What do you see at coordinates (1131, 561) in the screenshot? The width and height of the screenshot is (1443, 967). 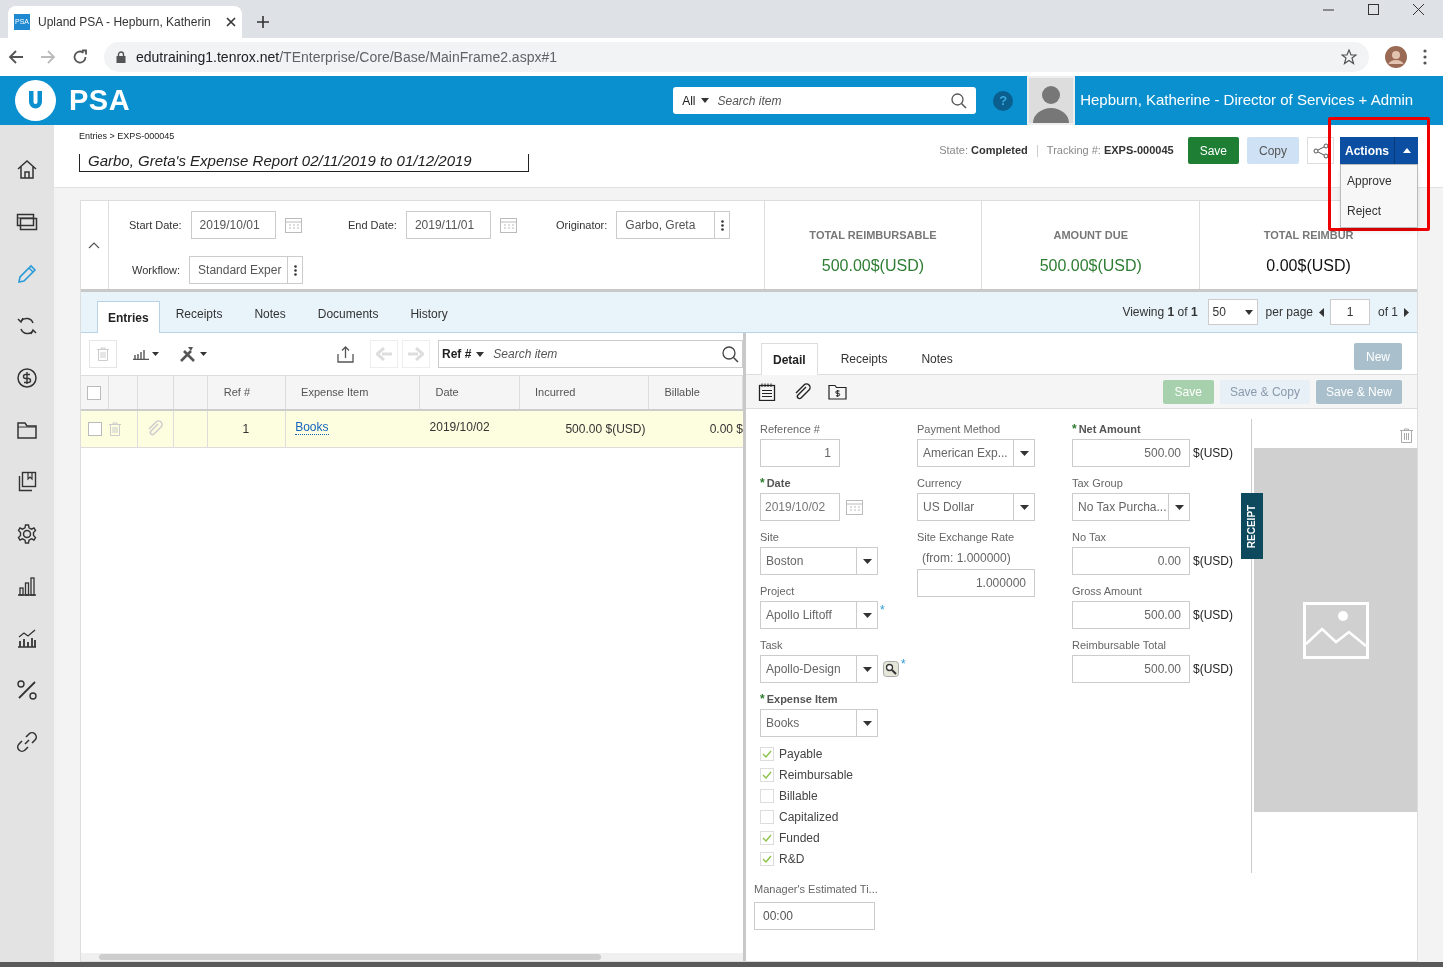 I see `input-field: 0.00` at bounding box center [1131, 561].